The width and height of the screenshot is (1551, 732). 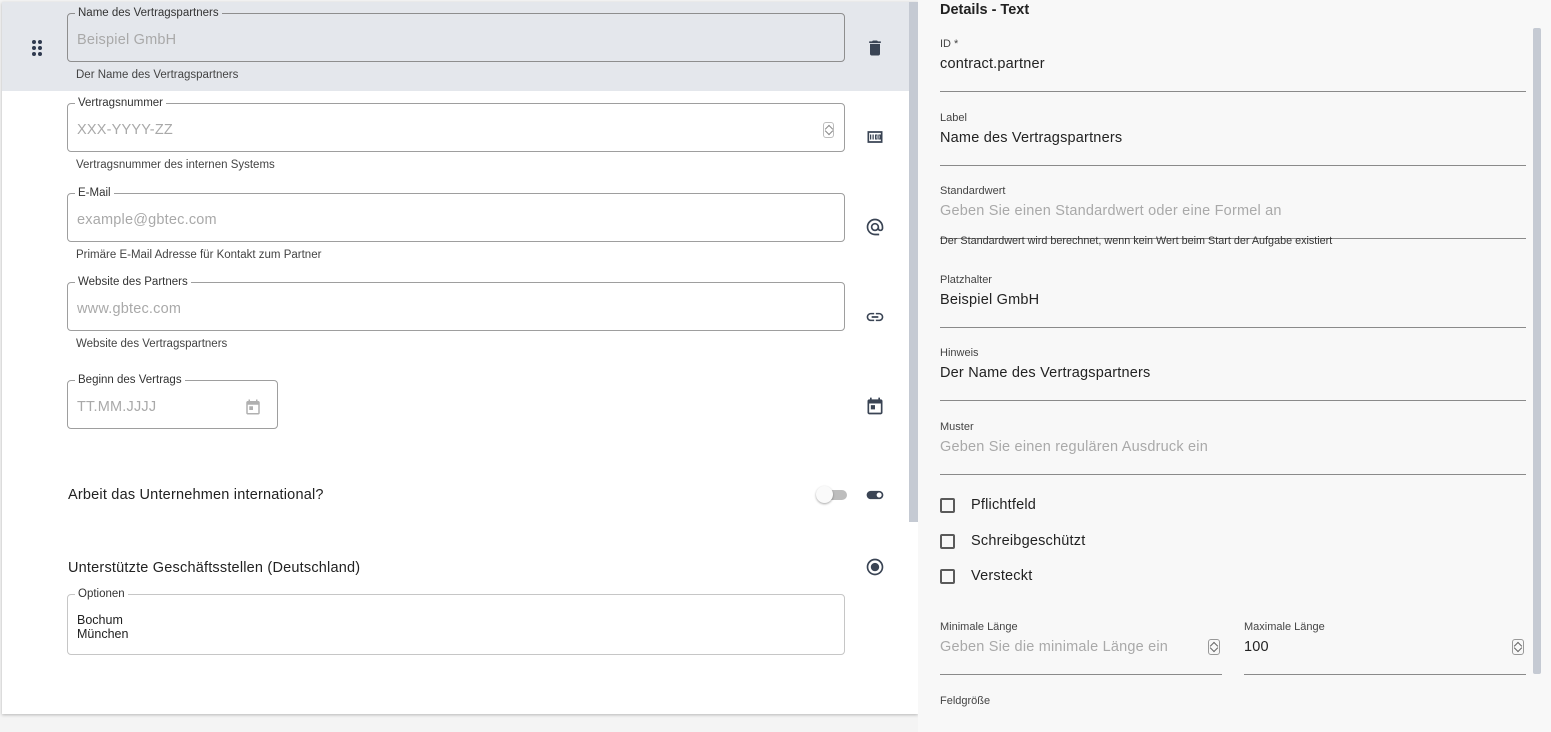 I want to click on hidden-checkbox: Versteckt, so click(x=986, y=576).